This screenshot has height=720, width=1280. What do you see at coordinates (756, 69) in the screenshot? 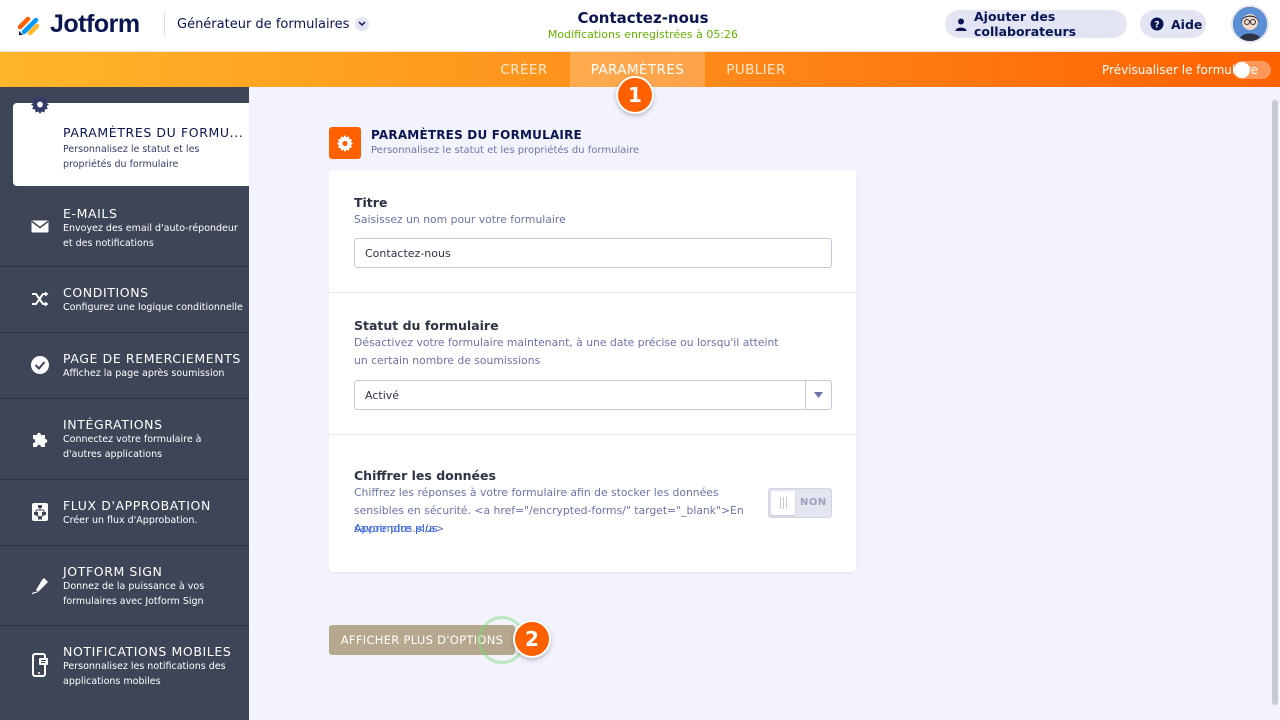
I see `tab-publier: PUBLIER` at bounding box center [756, 69].